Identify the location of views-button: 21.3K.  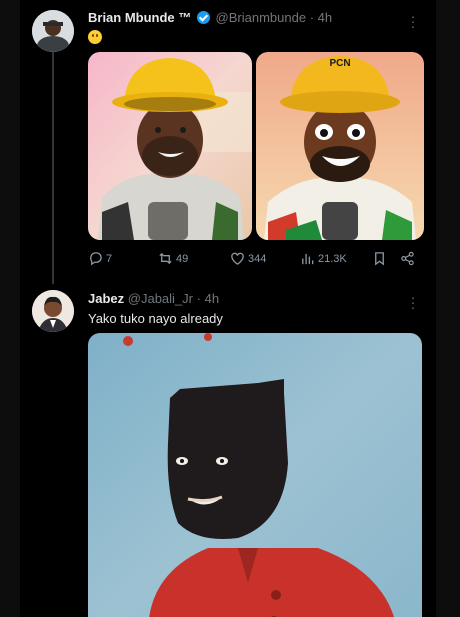
(323, 258).